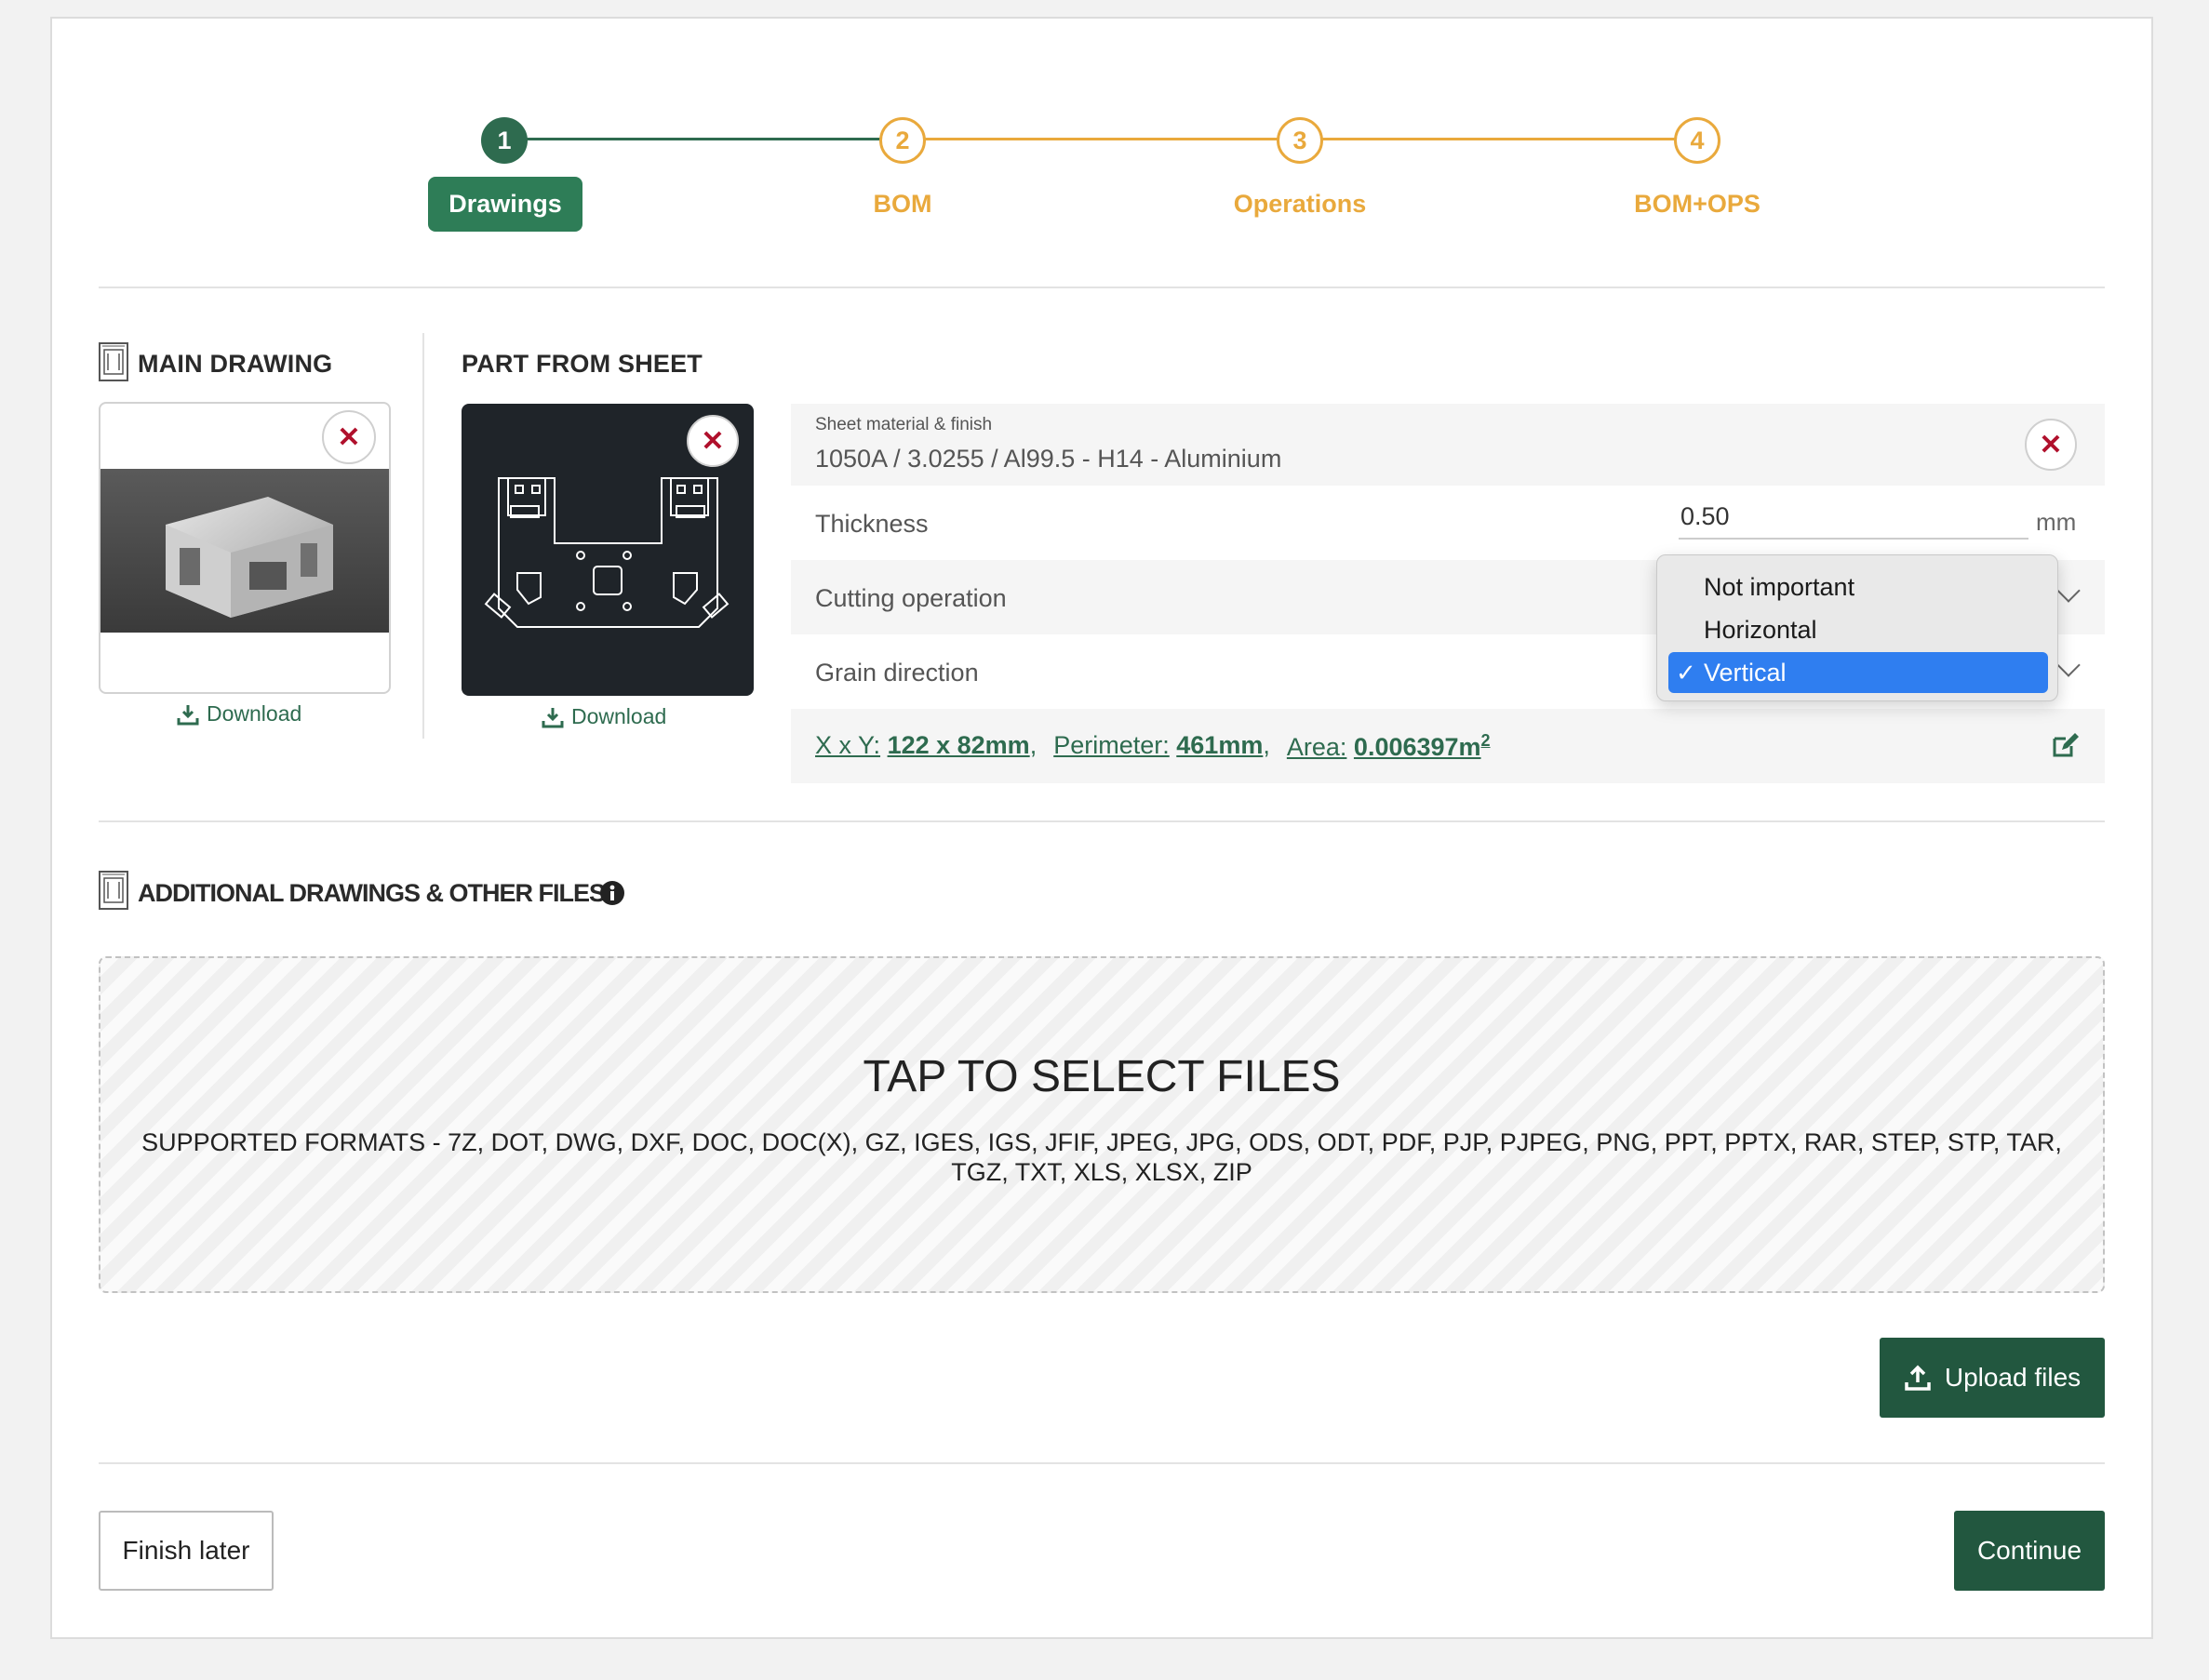 The width and height of the screenshot is (2209, 1680). Describe the element at coordinates (583, 364) in the screenshot. I see `part-from-sheet-title: PART FROM SHEET` at that location.